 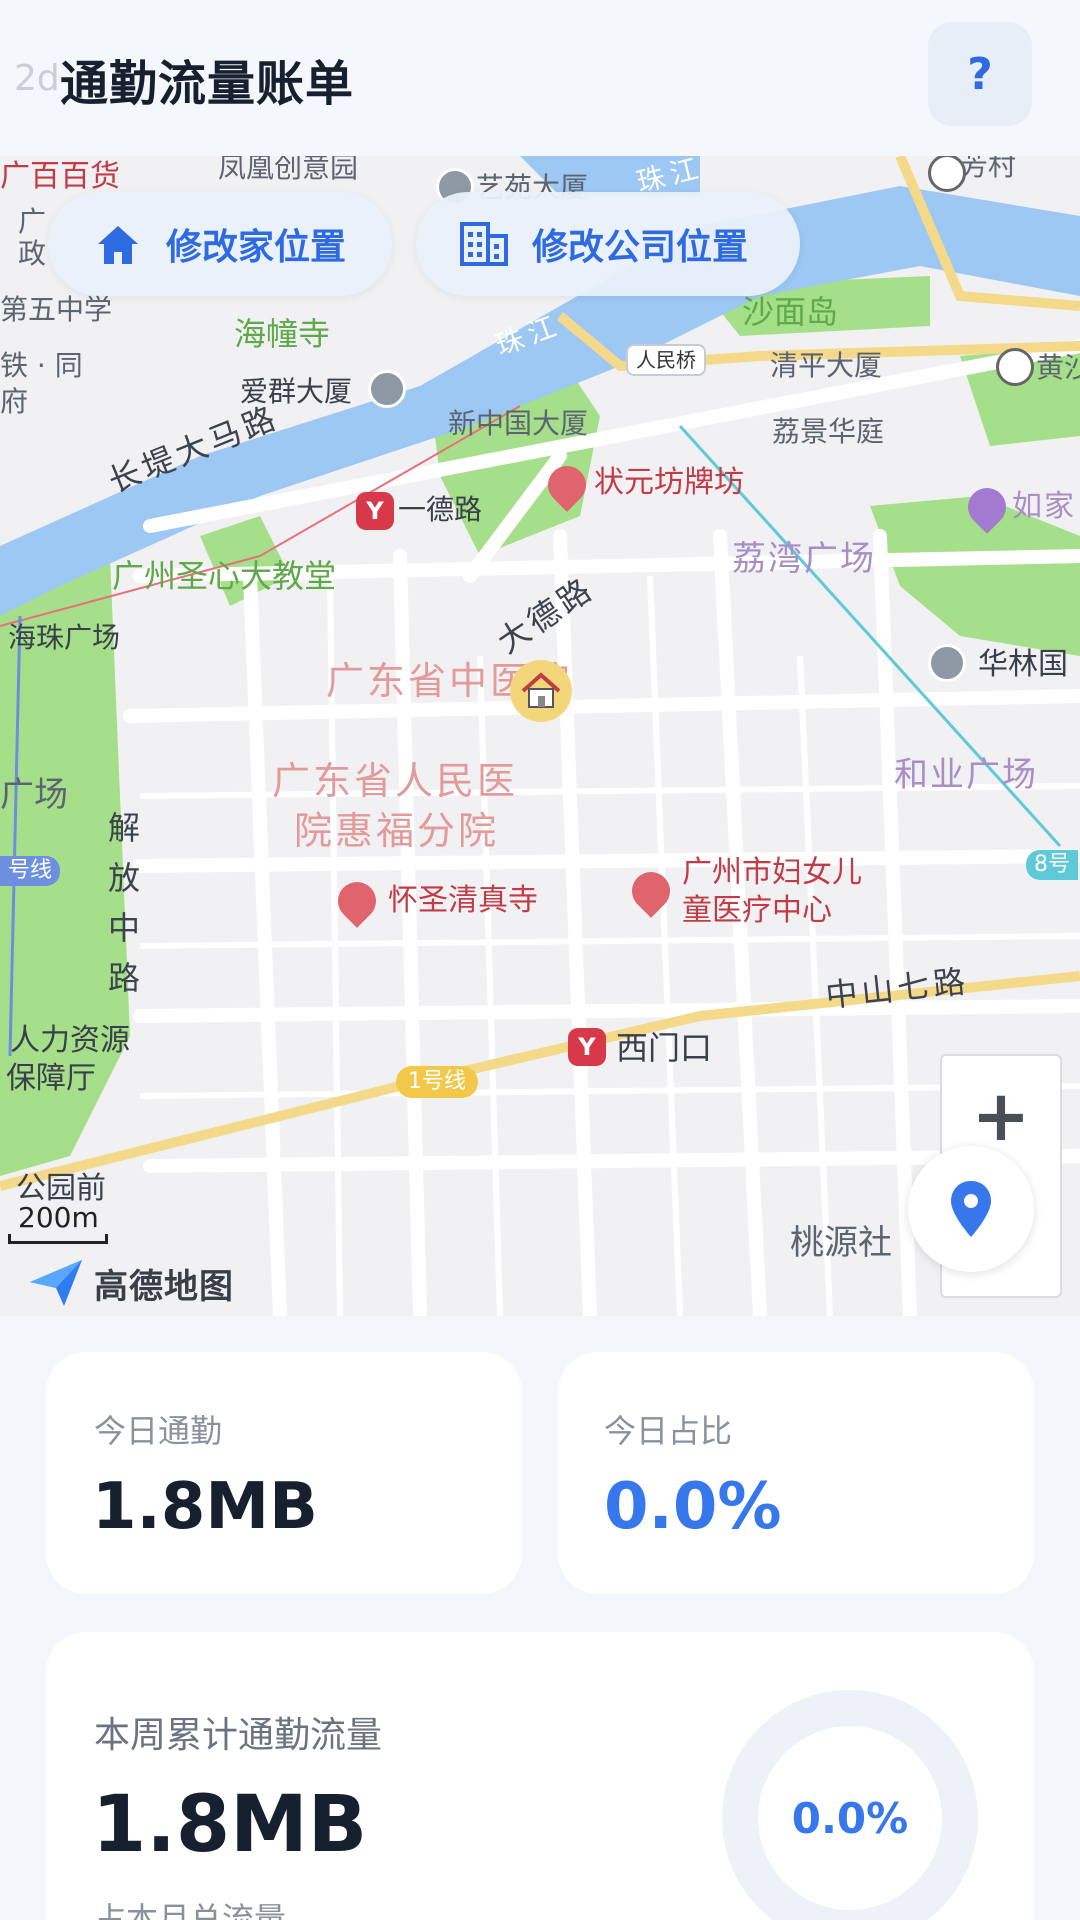 I want to click on map-label: 华林国, so click(x=1023, y=664).